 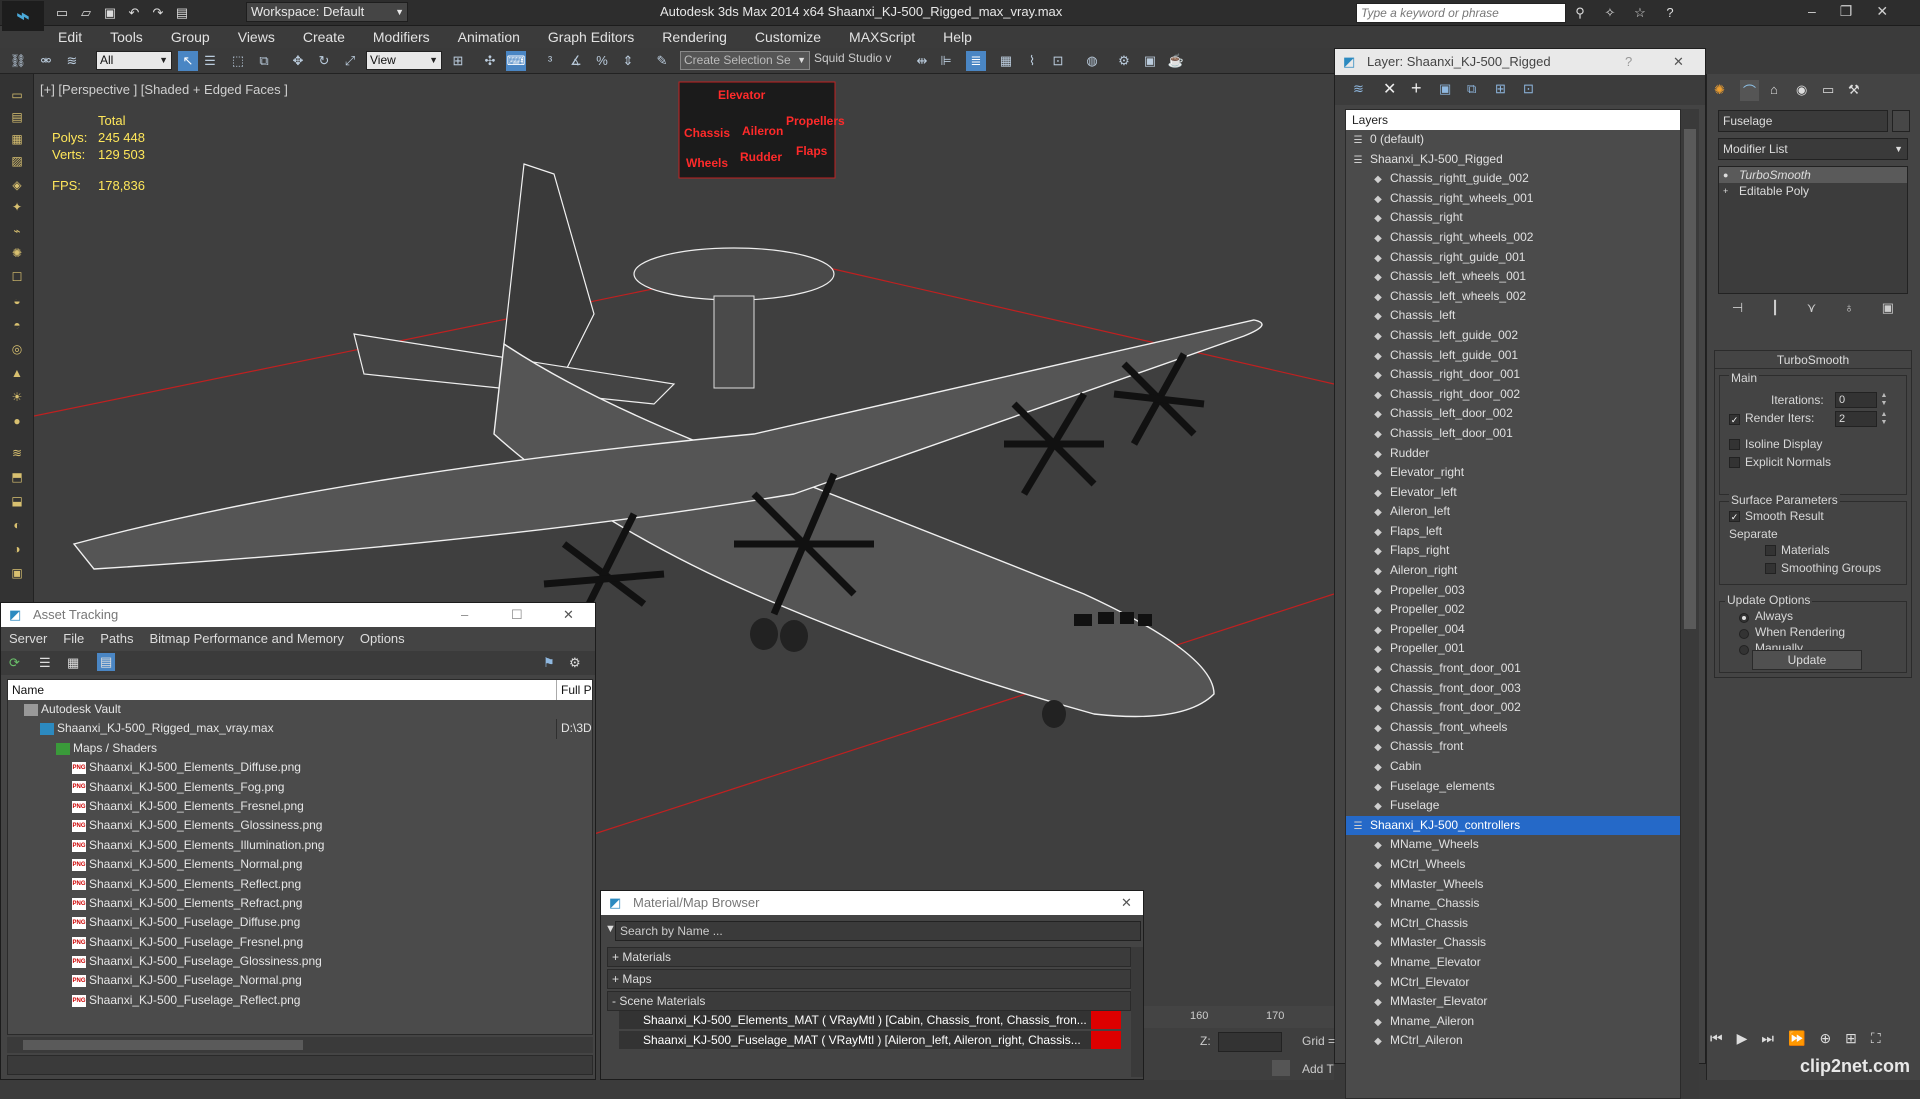 What do you see at coordinates (1580, 13) in the screenshot?
I see `binoculars-icon: ⚲` at bounding box center [1580, 13].